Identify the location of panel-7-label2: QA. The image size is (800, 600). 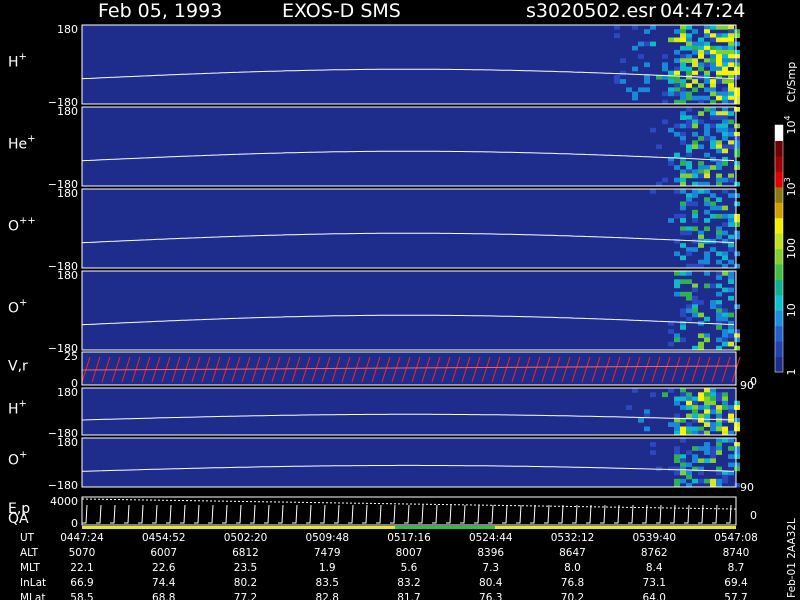
(18, 519).